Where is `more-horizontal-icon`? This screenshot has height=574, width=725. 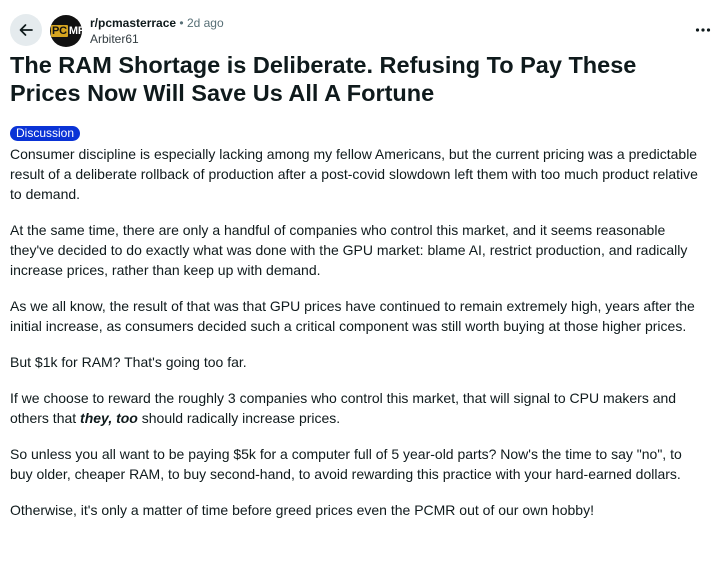 more-horizontal-icon is located at coordinates (703, 30).